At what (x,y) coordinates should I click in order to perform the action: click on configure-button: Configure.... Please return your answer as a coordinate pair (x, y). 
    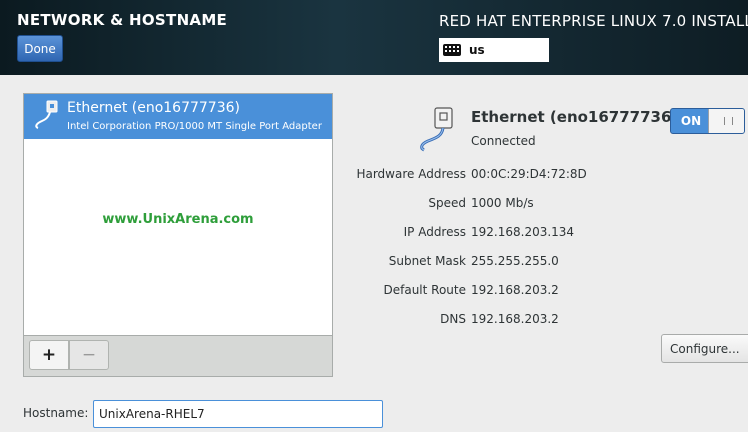
    Looking at the image, I should click on (704, 348).